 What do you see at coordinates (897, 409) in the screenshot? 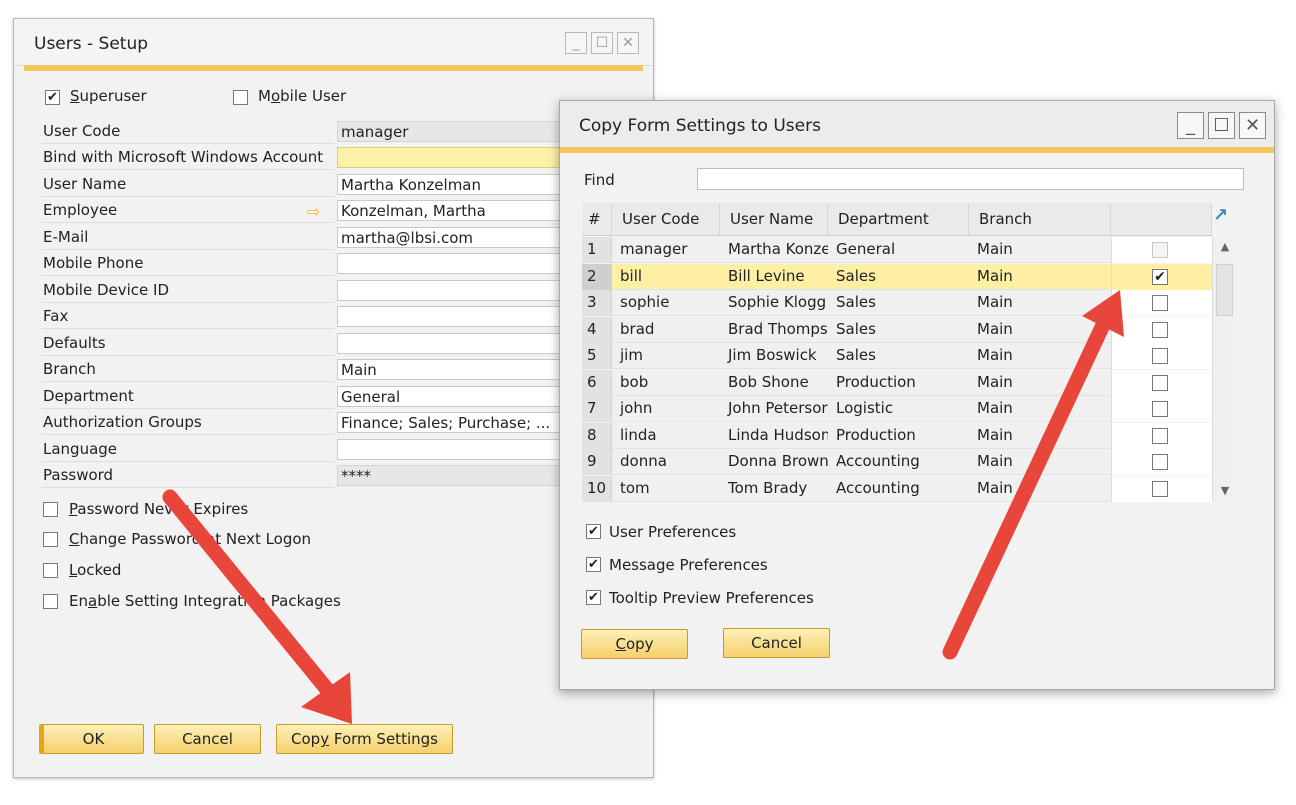
I see `table-row: 7 john John Petersor Logistic Main` at bounding box center [897, 409].